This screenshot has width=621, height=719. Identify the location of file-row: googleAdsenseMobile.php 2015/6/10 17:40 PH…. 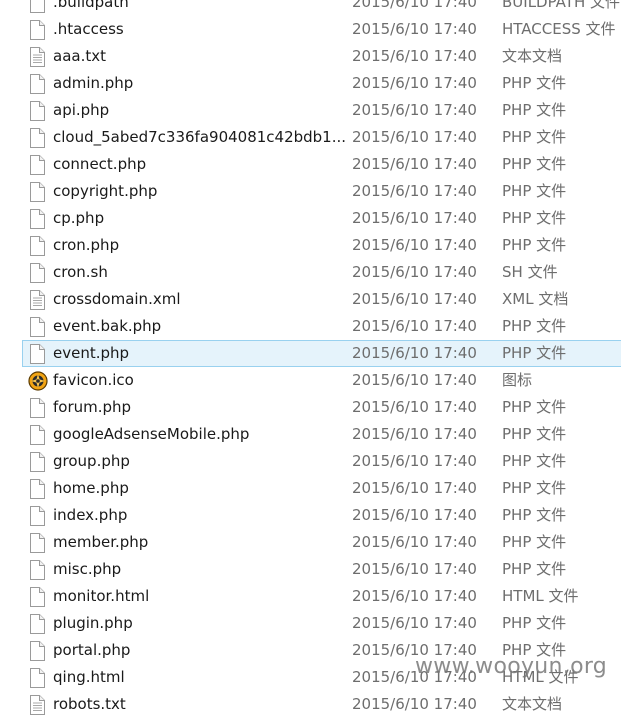
(310, 434).